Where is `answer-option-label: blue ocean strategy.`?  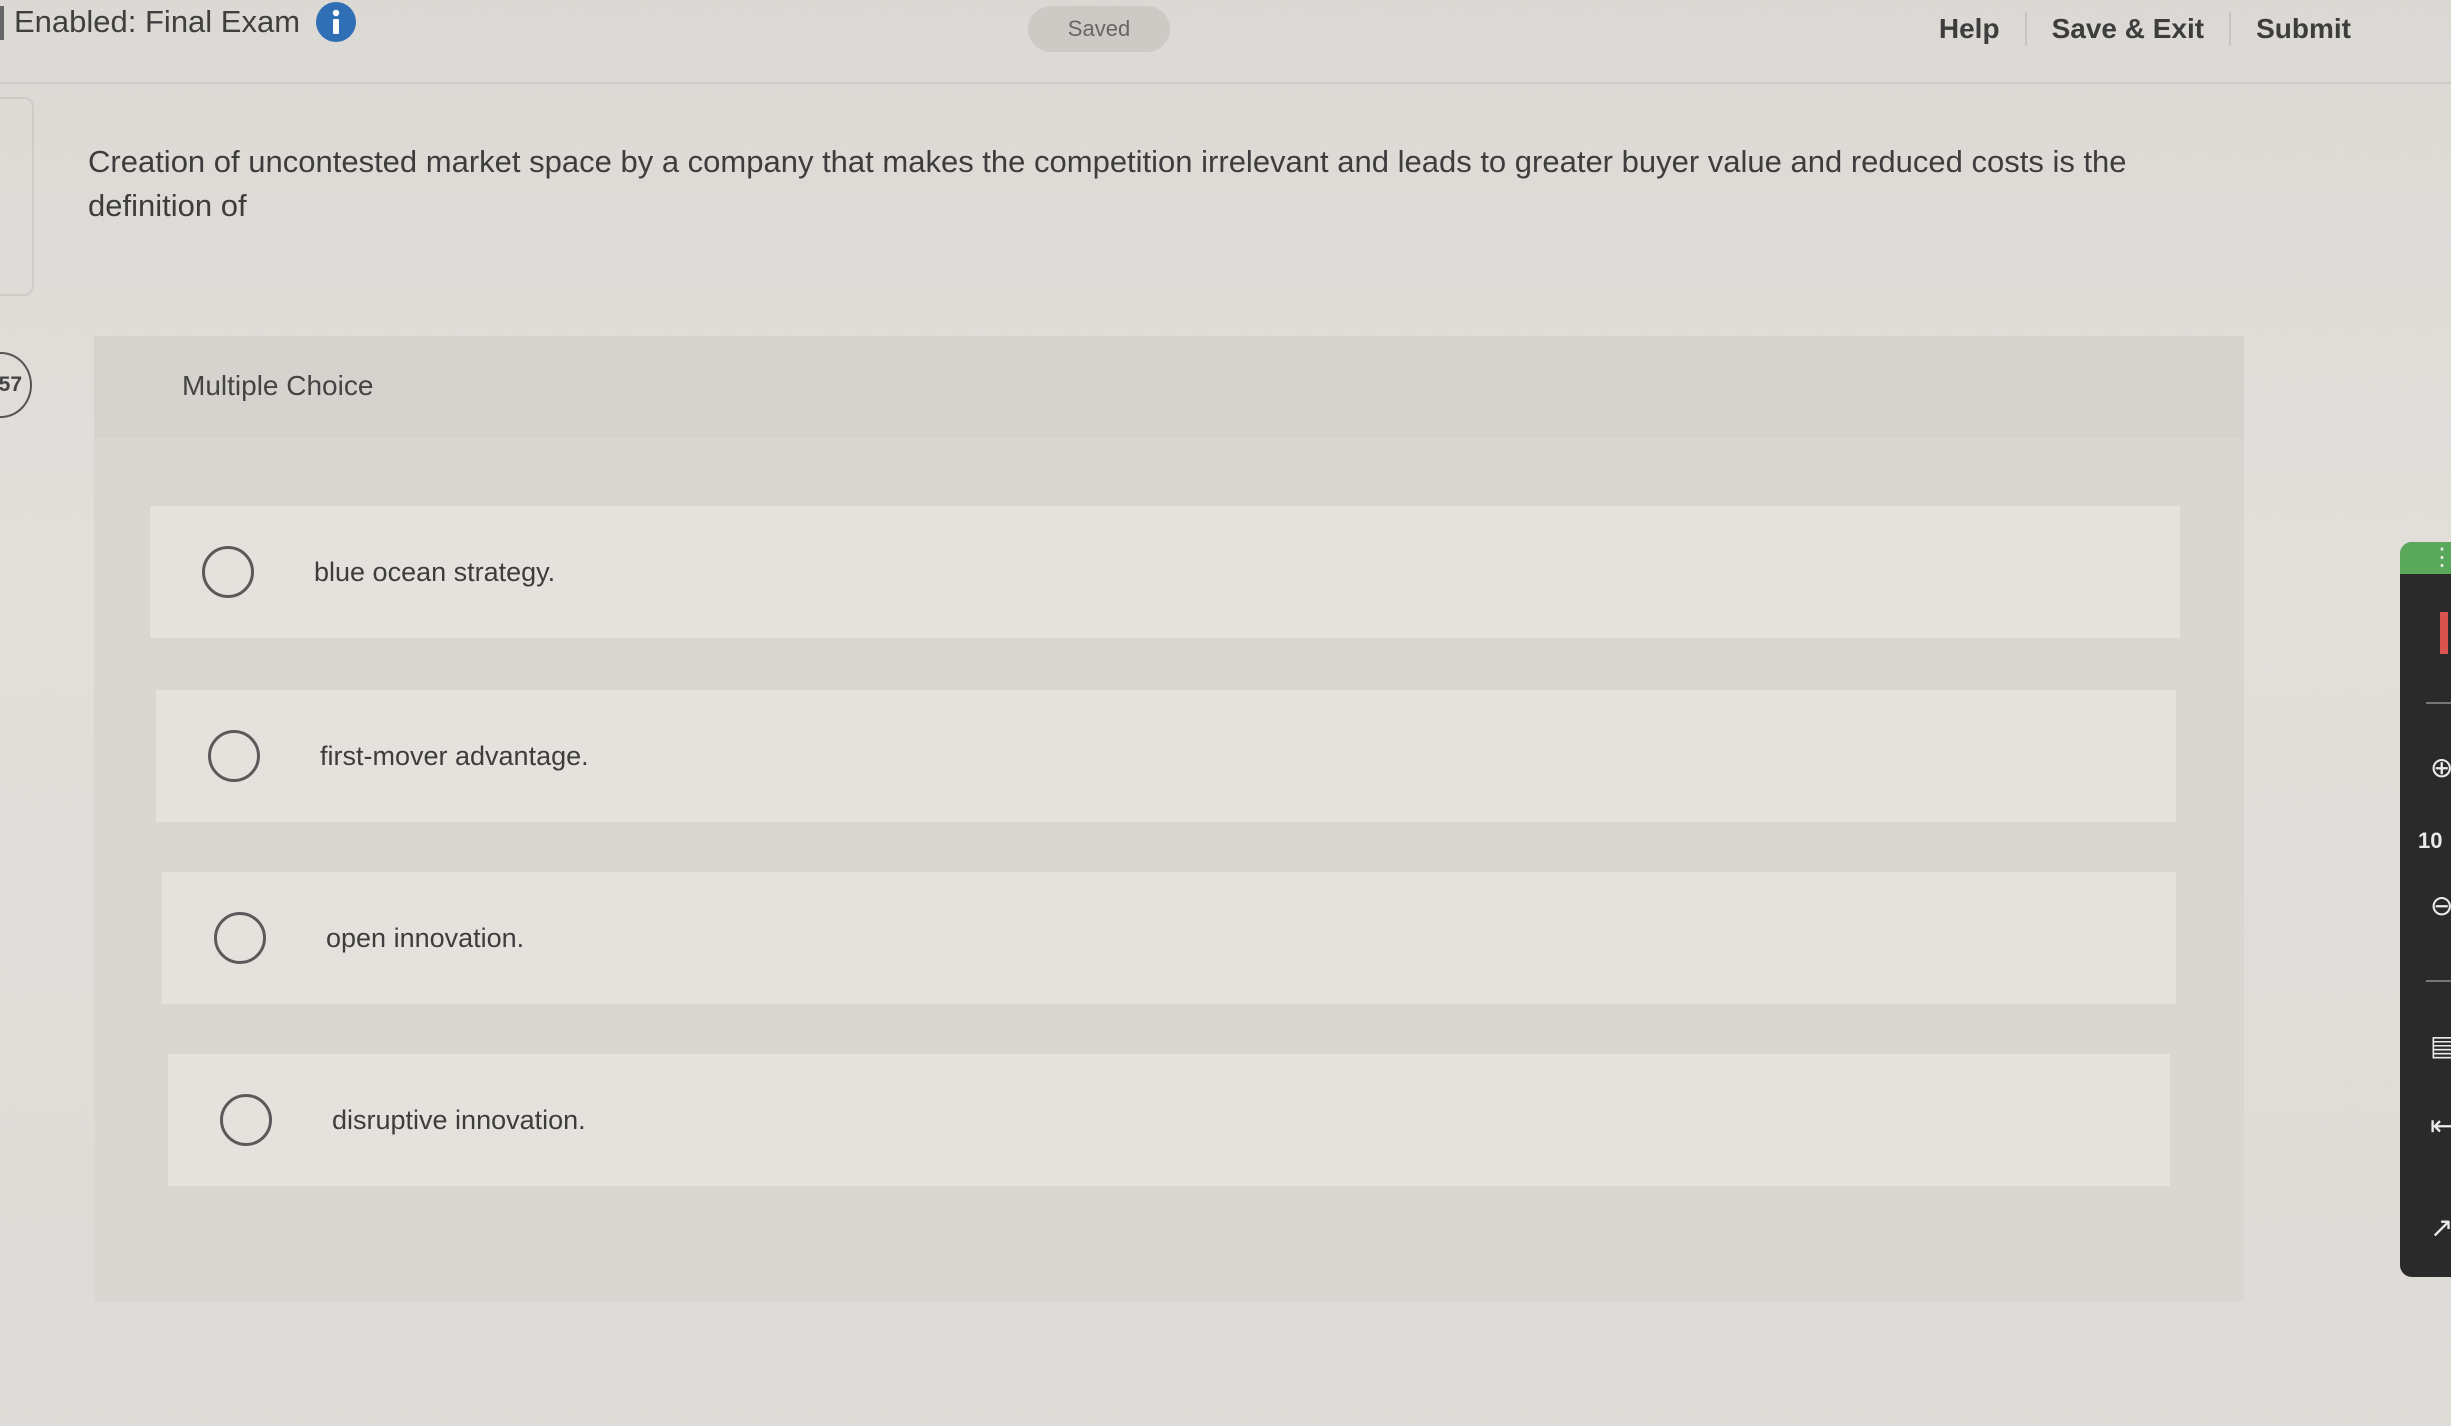 answer-option-label: blue ocean strategy. is located at coordinates (435, 571).